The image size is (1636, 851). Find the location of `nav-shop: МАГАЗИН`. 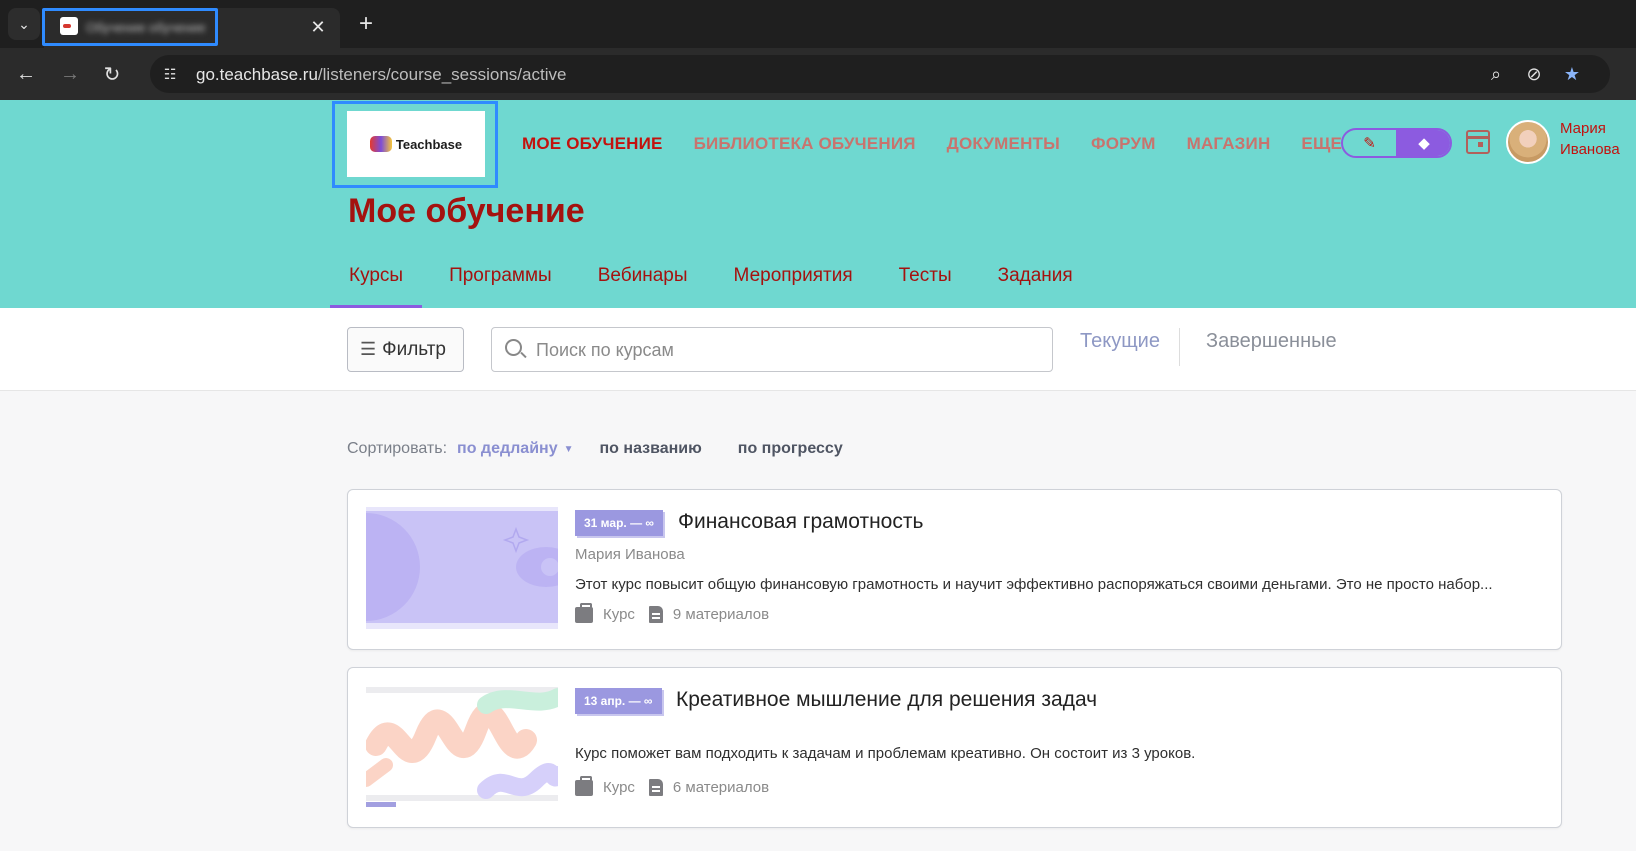

nav-shop: МАГАЗИН is located at coordinates (1229, 144).